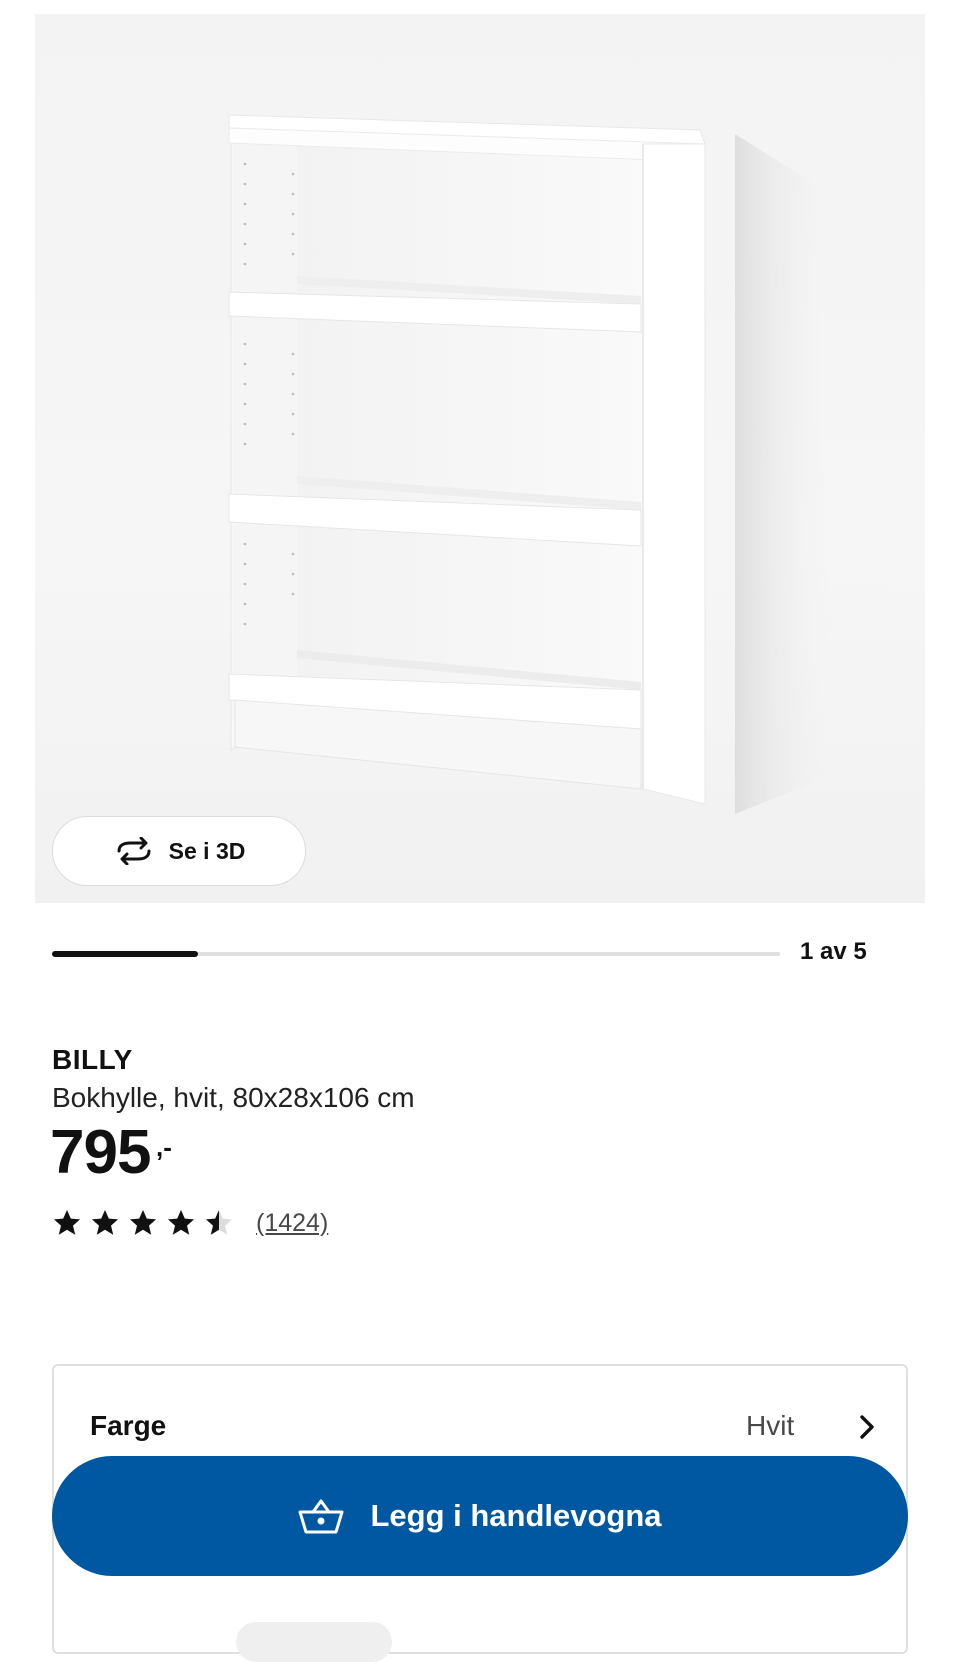  What do you see at coordinates (233, 1097) in the screenshot?
I see `product-description: Bokhylle, hvit, 80x28x106 cm` at bounding box center [233, 1097].